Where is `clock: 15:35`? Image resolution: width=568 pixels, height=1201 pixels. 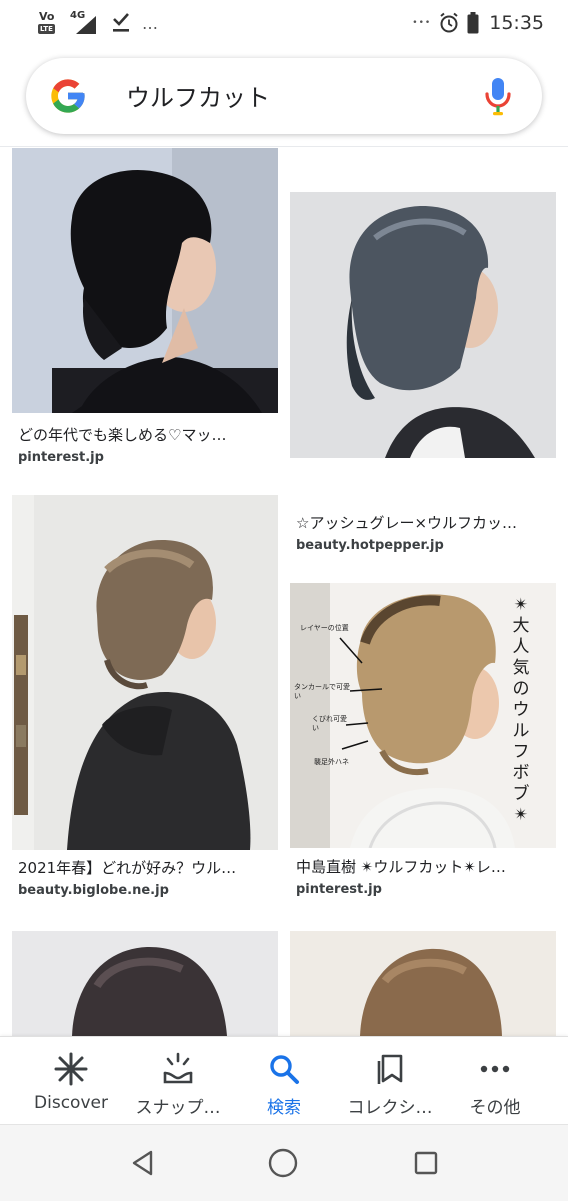
clock: 15:35 is located at coordinates (516, 23).